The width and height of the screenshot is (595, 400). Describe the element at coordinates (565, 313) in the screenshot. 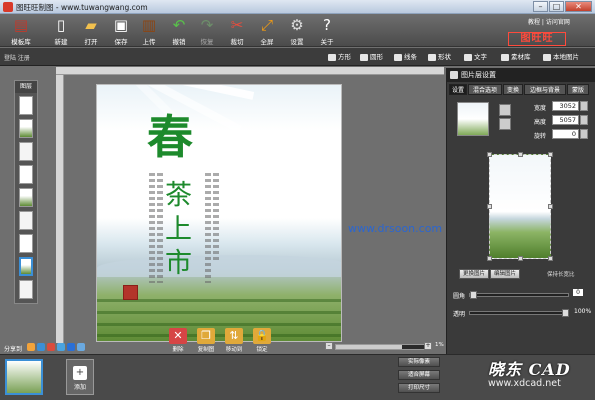

I see `opacity-knob` at that location.